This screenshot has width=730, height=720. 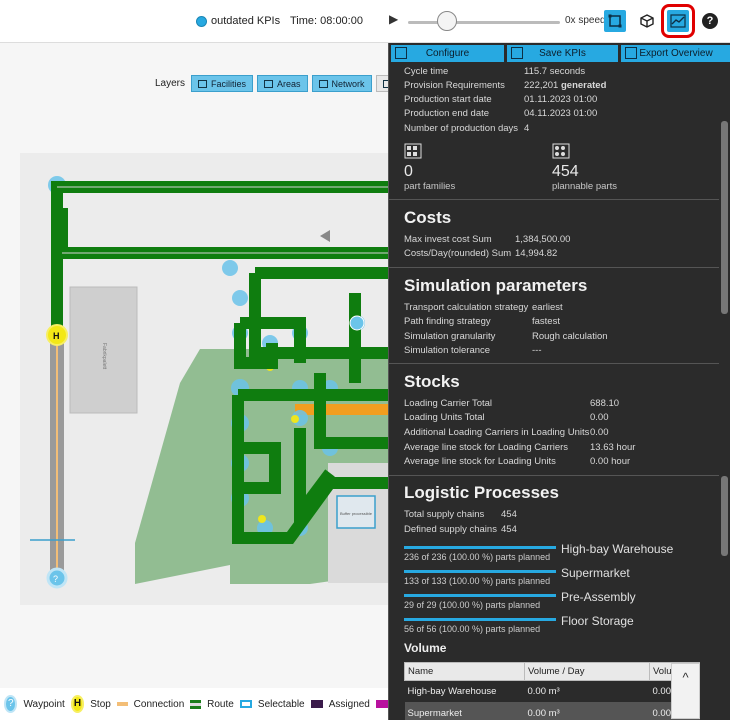 I want to click on simulation-heading: Simulation parameters, so click(x=496, y=285).